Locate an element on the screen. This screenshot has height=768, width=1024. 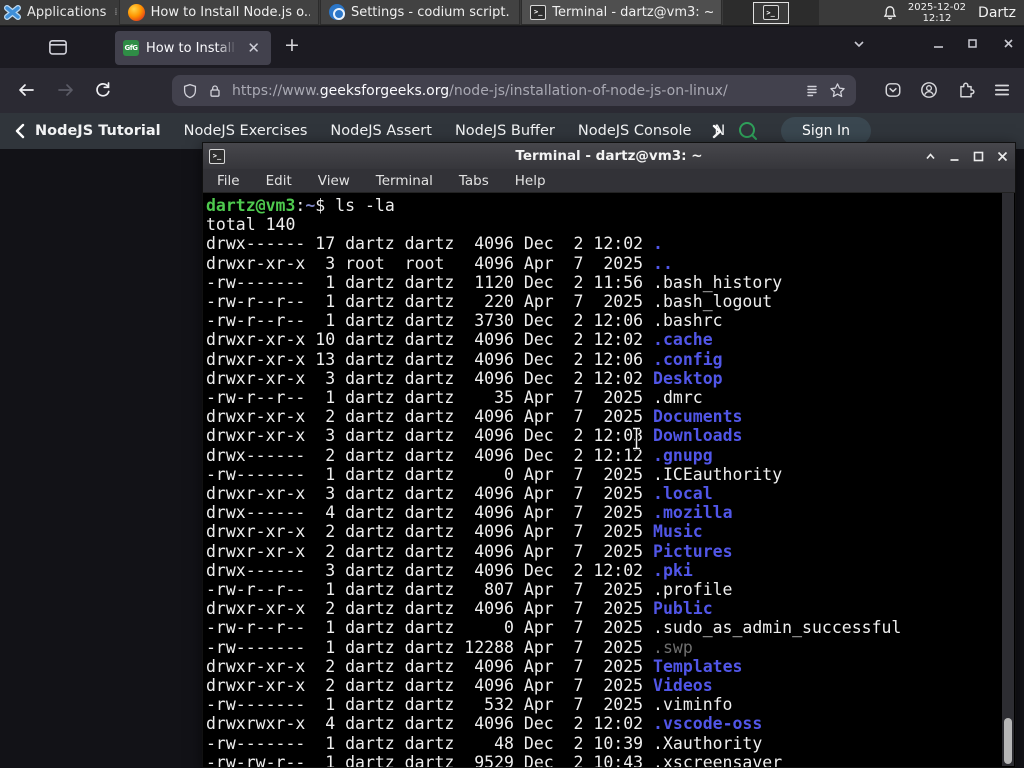
terminal-menu-file: File is located at coordinates (228, 181).